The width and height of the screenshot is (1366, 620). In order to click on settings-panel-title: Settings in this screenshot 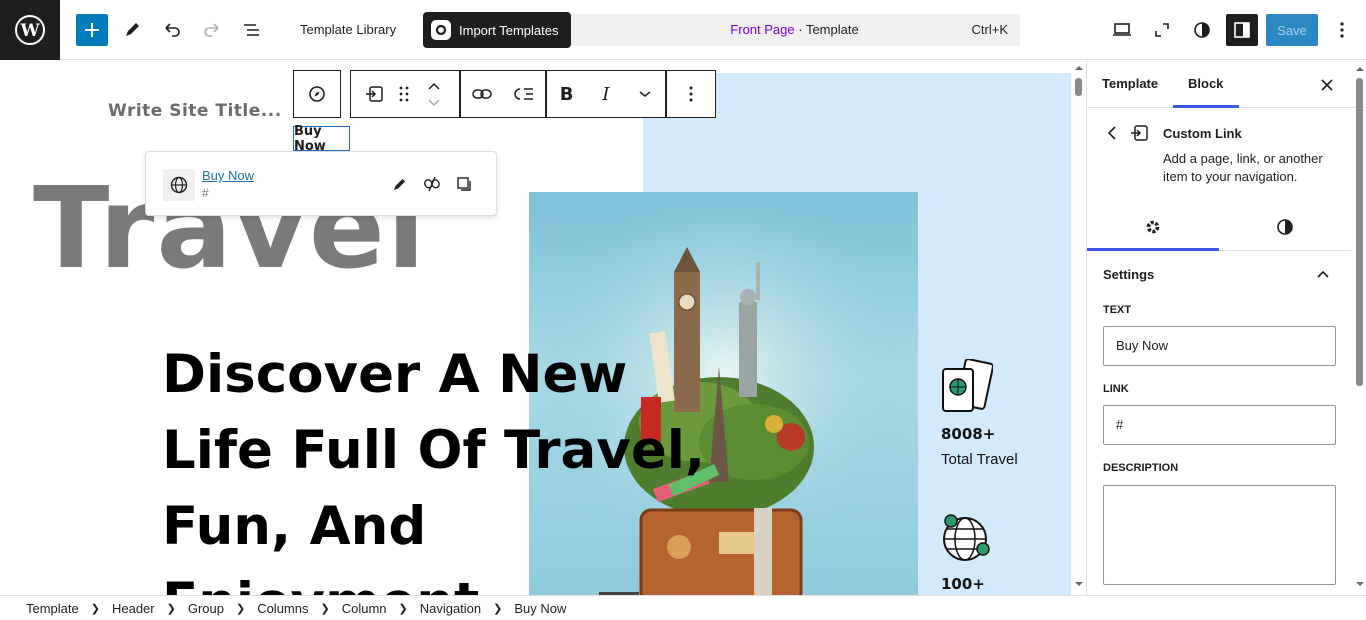, I will do `click(1128, 274)`.